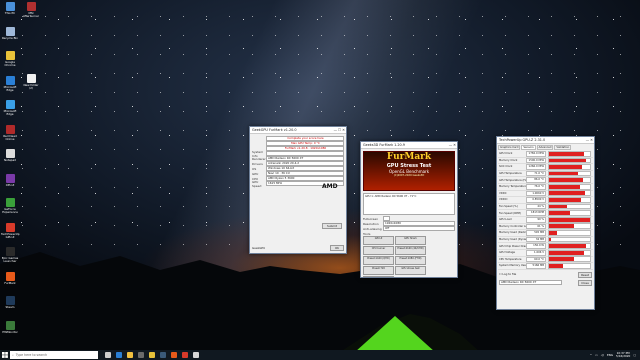 This screenshot has width=640, height=360. Describe the element at coordinates (510, 174) in the screenshot. I see `sensor-name: GPU Temperature` at that location.